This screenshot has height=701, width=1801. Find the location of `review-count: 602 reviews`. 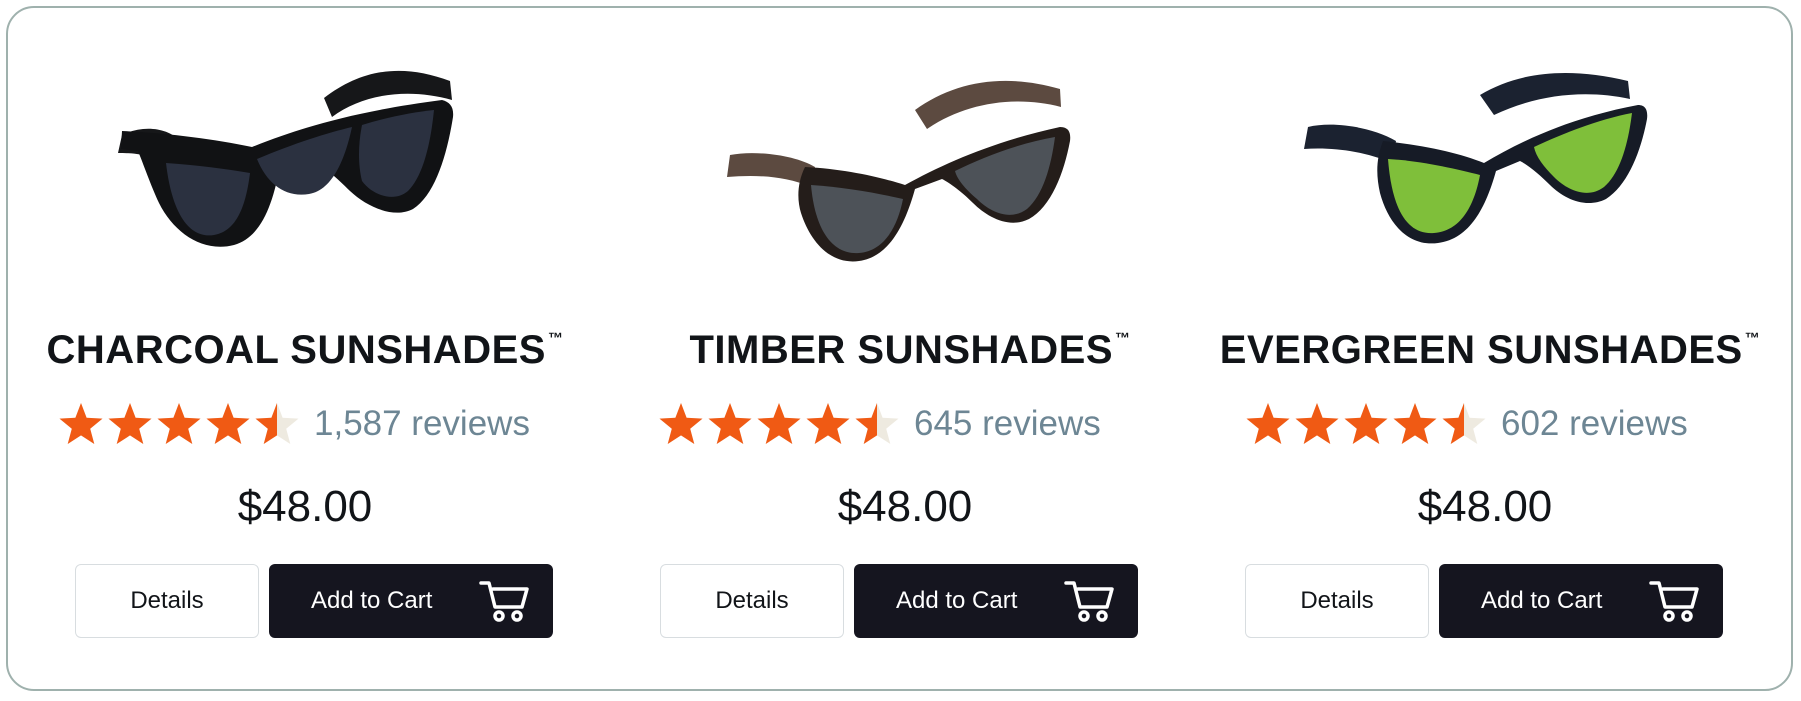

review-count: 602 reviews is located at coordinates (1594, 424).